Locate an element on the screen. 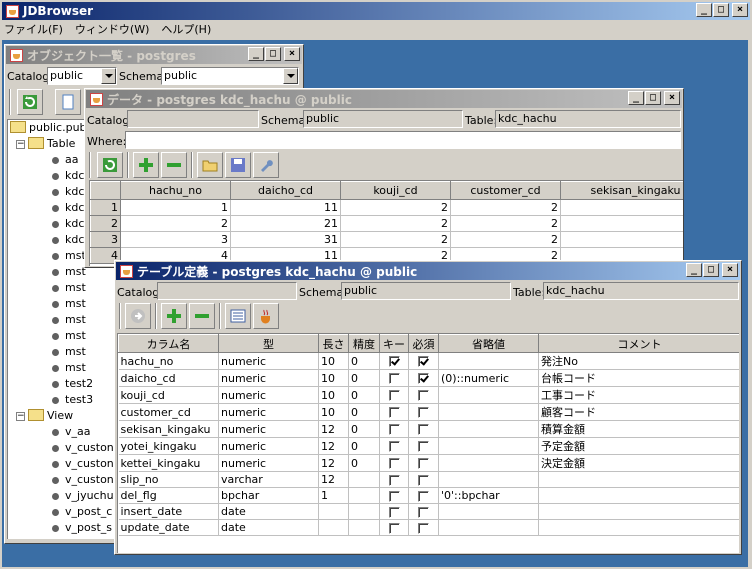 Image resolution: width=752 pixels, height=569 pixels. table-cell-comment is located at coordinates (638, 527).